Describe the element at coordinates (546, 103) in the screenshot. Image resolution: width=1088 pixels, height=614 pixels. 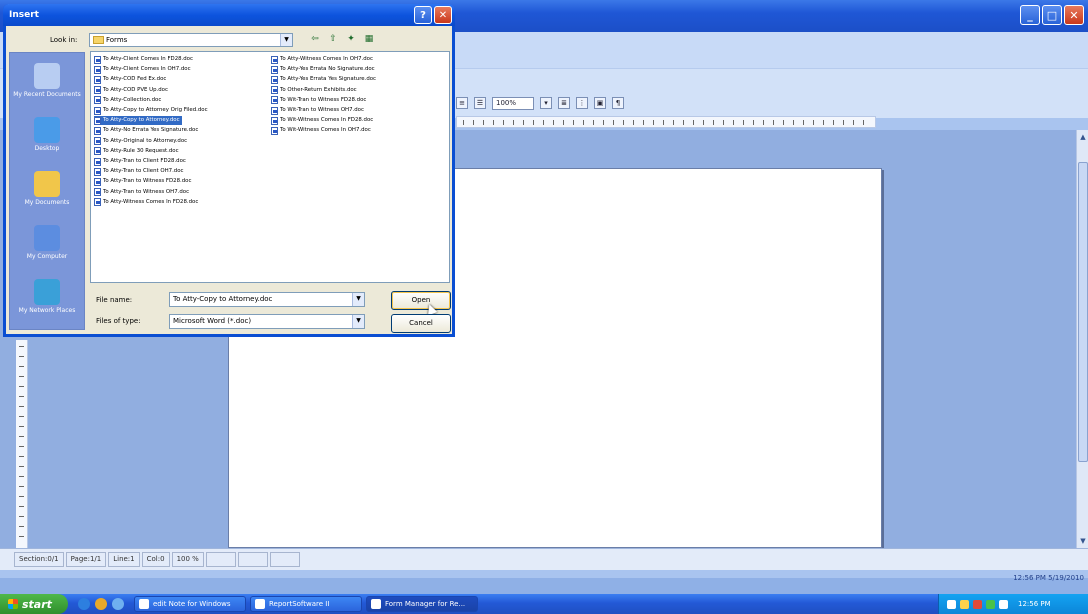
I see `chevron-down-icon: ▾` at that location.